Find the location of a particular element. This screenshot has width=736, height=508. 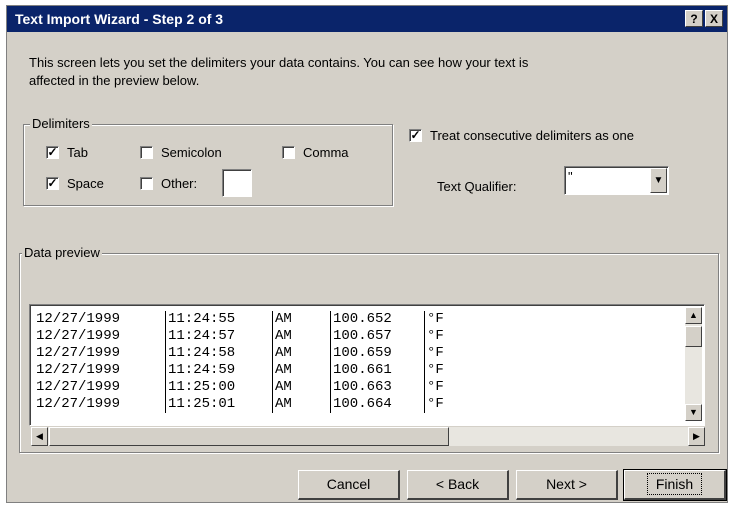

semicolon-label: Semicolon is located at coordinates (191, 152).